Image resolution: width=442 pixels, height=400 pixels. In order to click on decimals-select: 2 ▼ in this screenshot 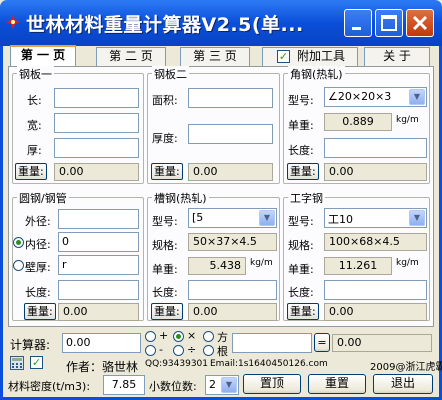, I will do `click(222, 385)`.